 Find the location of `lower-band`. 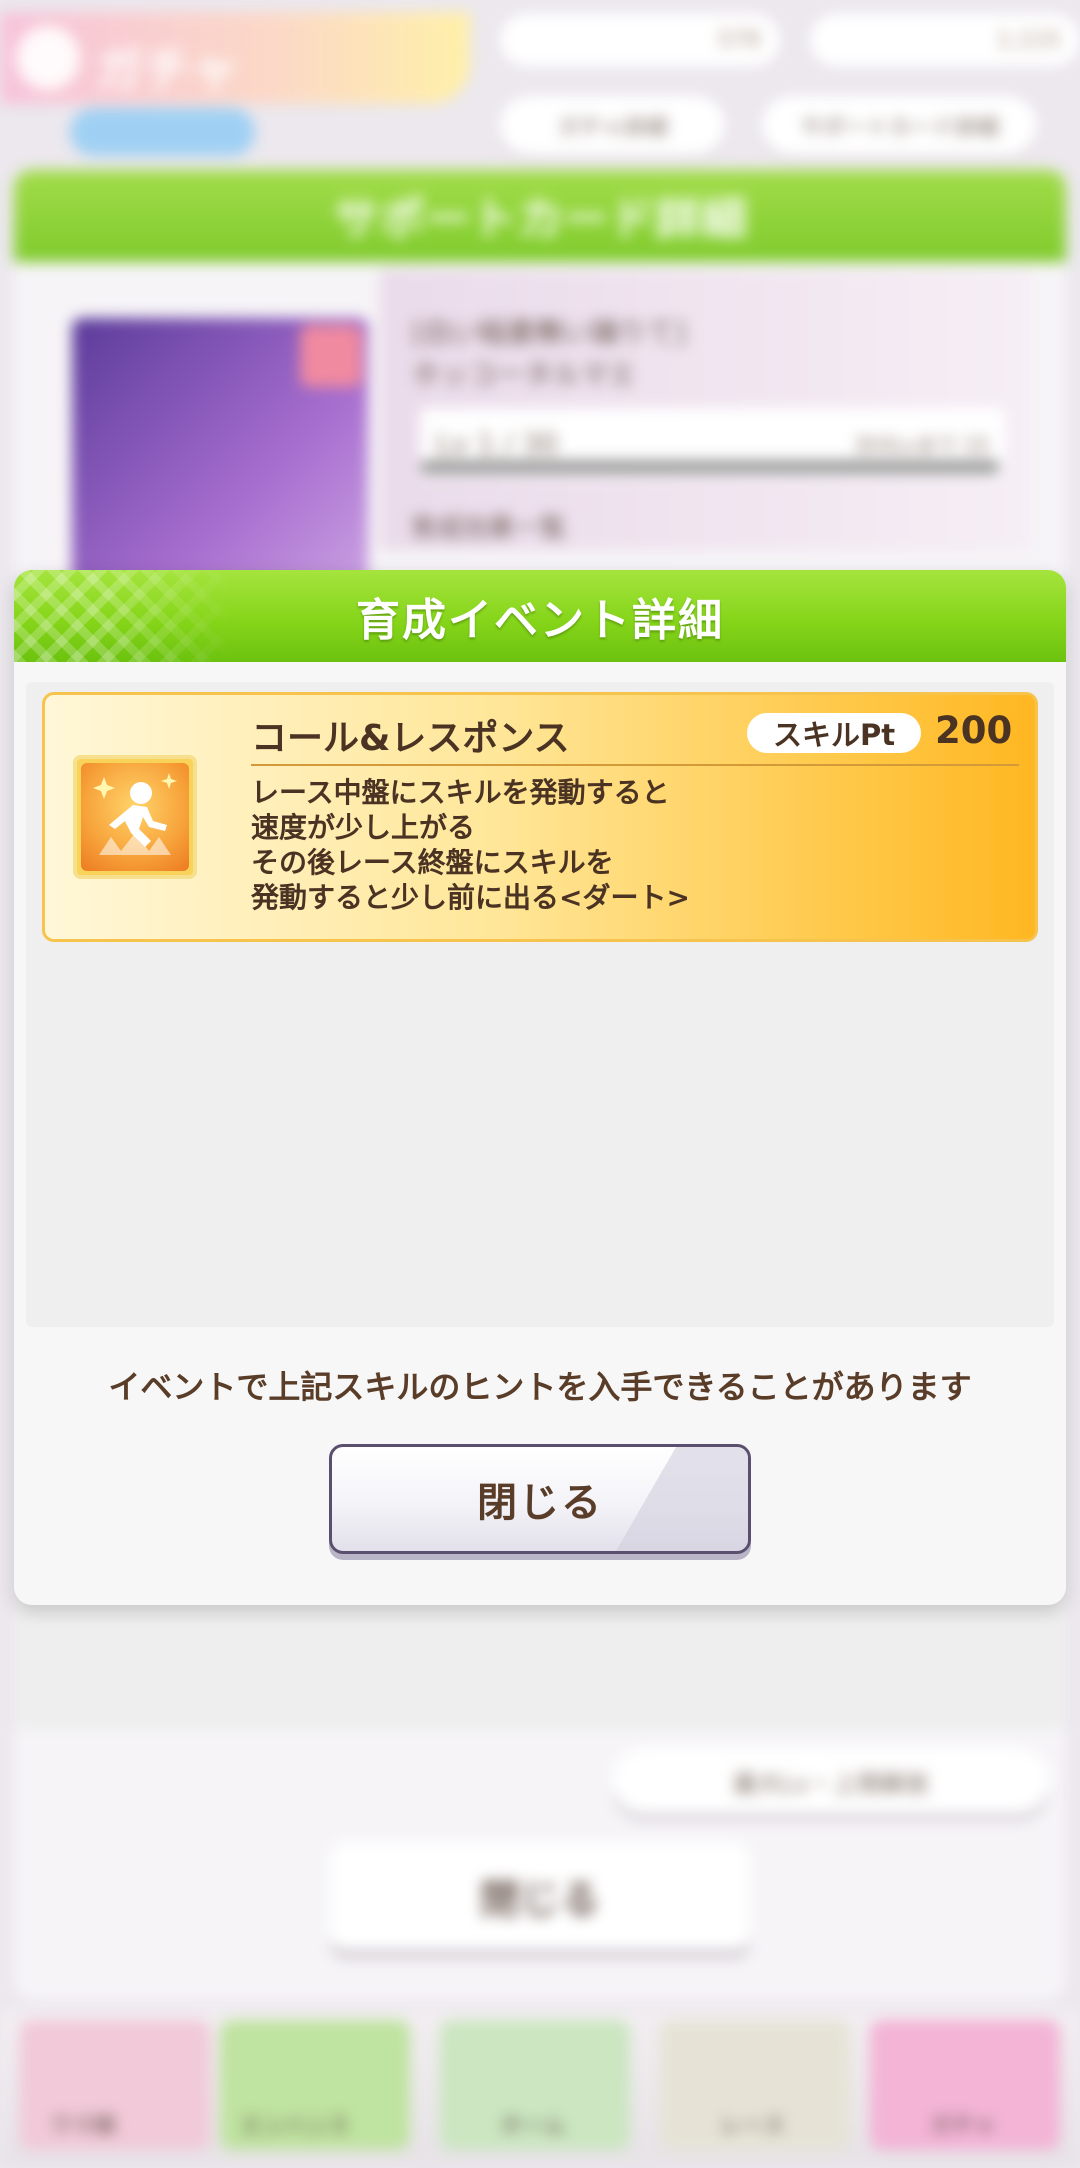

lower-band is located at coordinates (540, 1665).